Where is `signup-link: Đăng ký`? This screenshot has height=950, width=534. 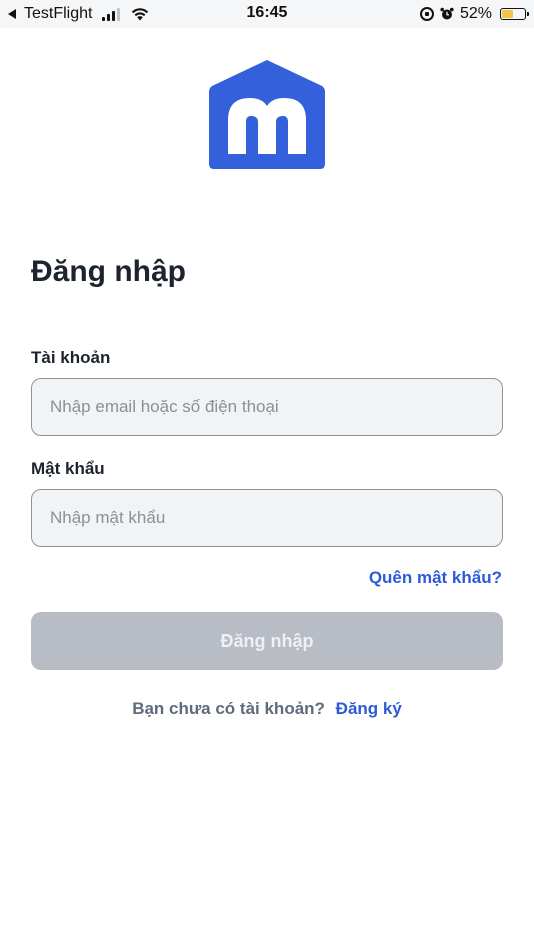 signup-link: Đăng ký is located at coordinates (369, 708).